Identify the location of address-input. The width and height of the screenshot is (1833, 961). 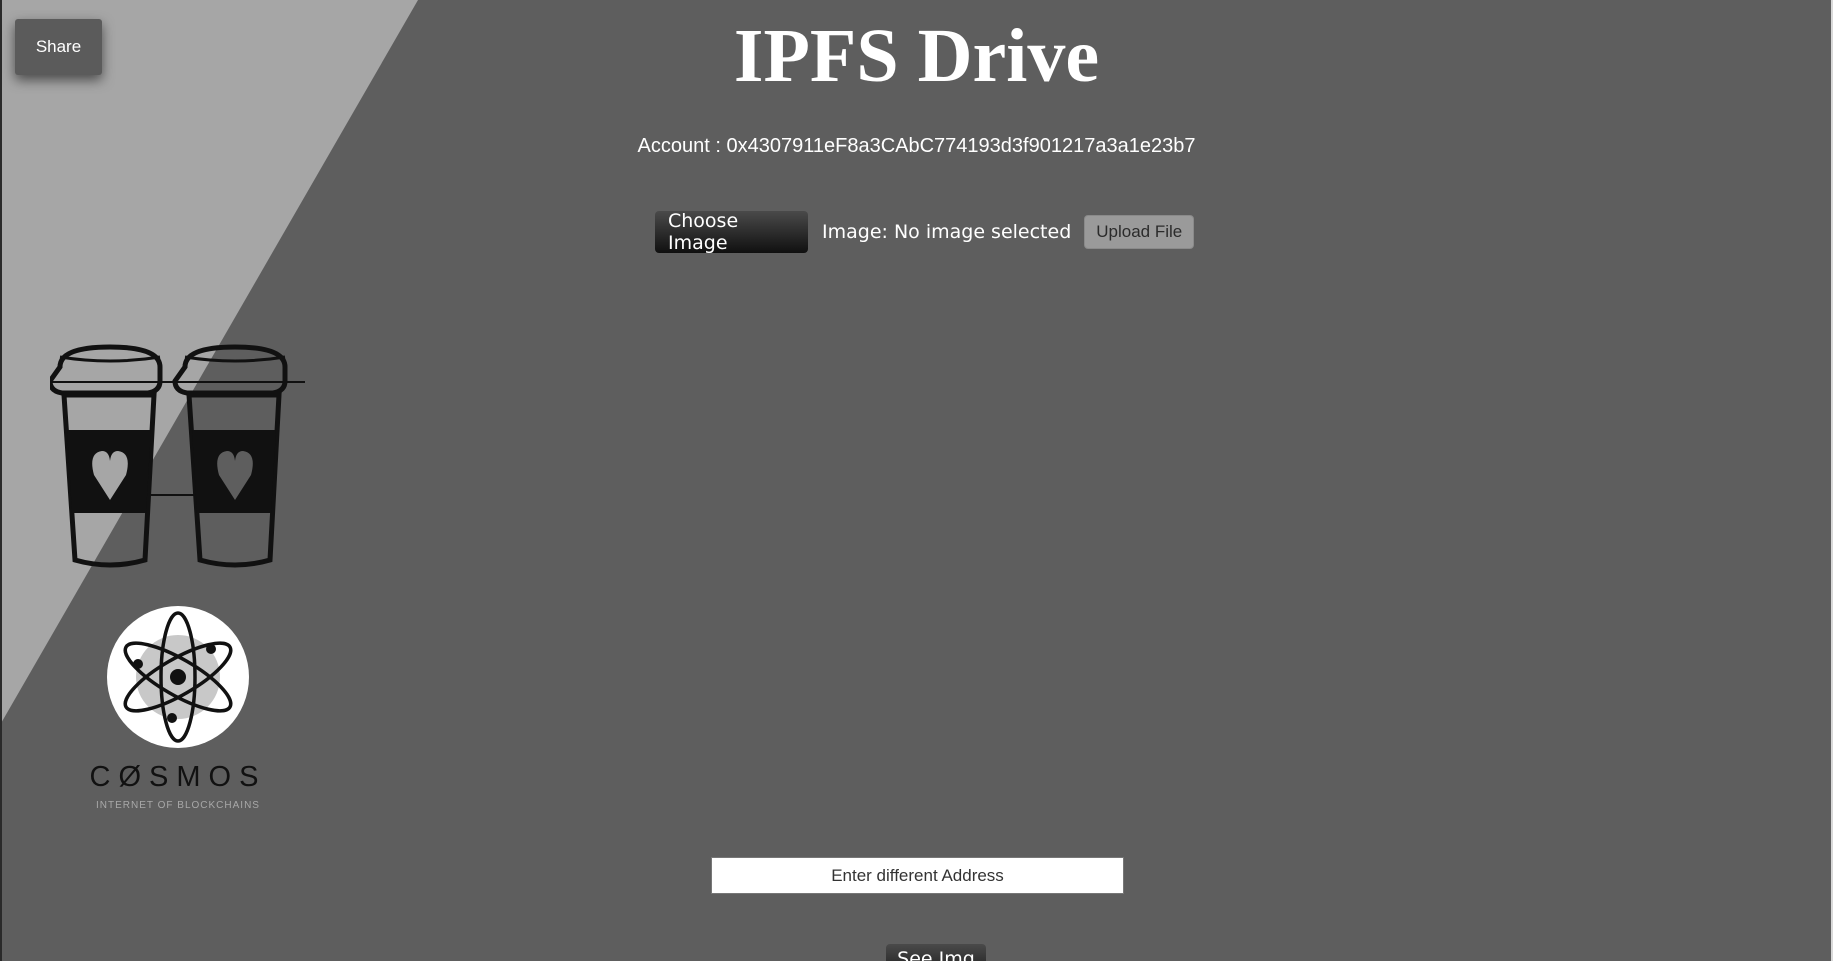
(917, 875).